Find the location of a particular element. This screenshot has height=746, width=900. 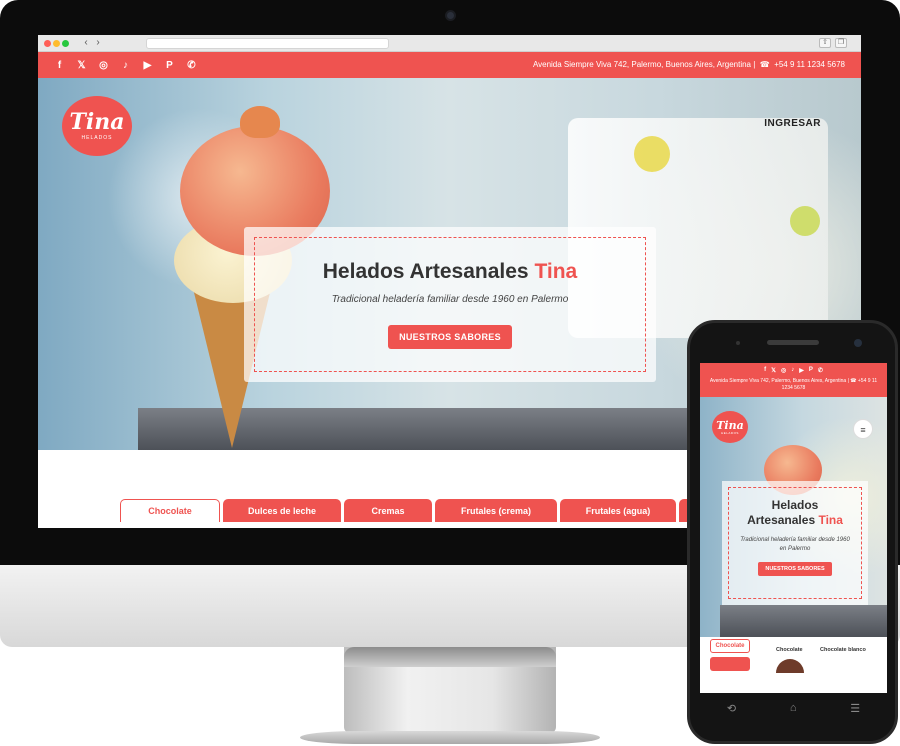

background-counter is located at coordinates (803, 621).